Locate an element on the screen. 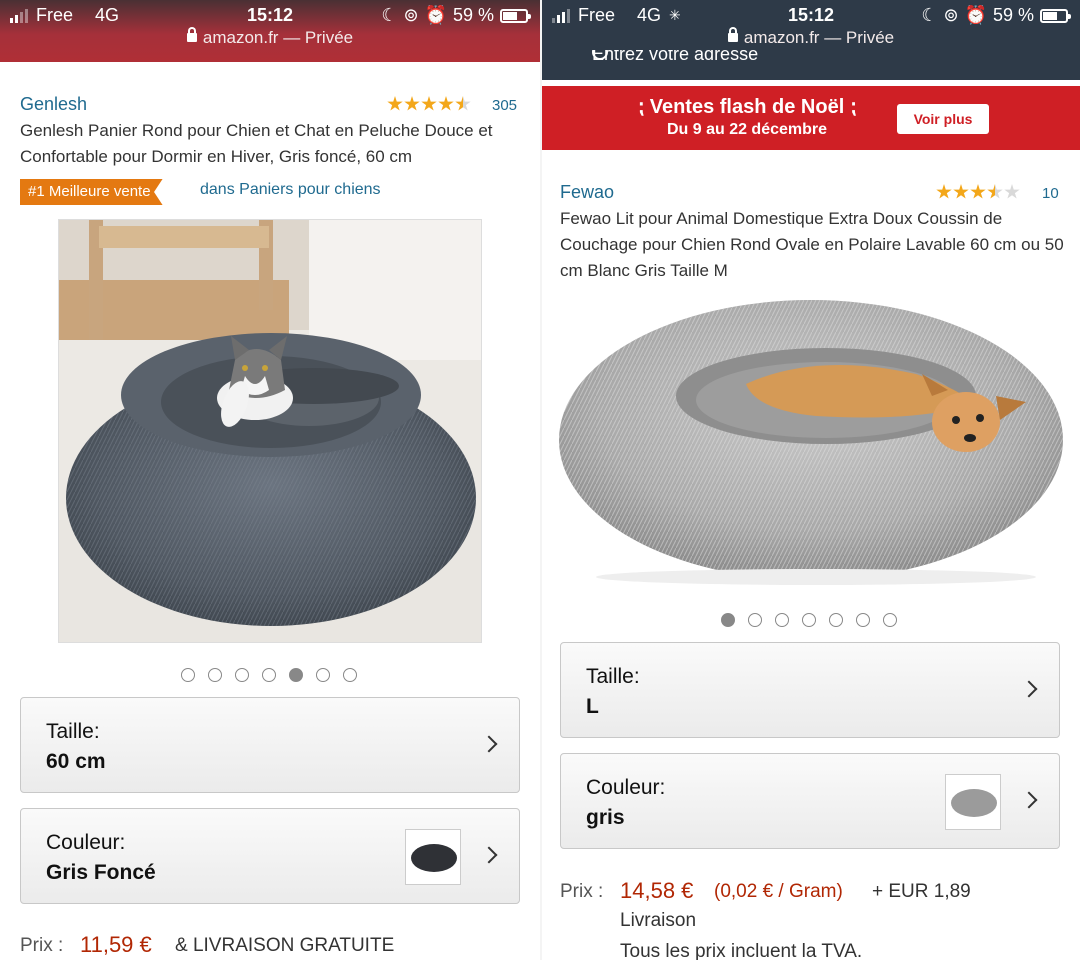 This screenshot has height=960, width=1080. tax-note: Tous les prix incluent la TVA. is located at coordinates (741, 950).